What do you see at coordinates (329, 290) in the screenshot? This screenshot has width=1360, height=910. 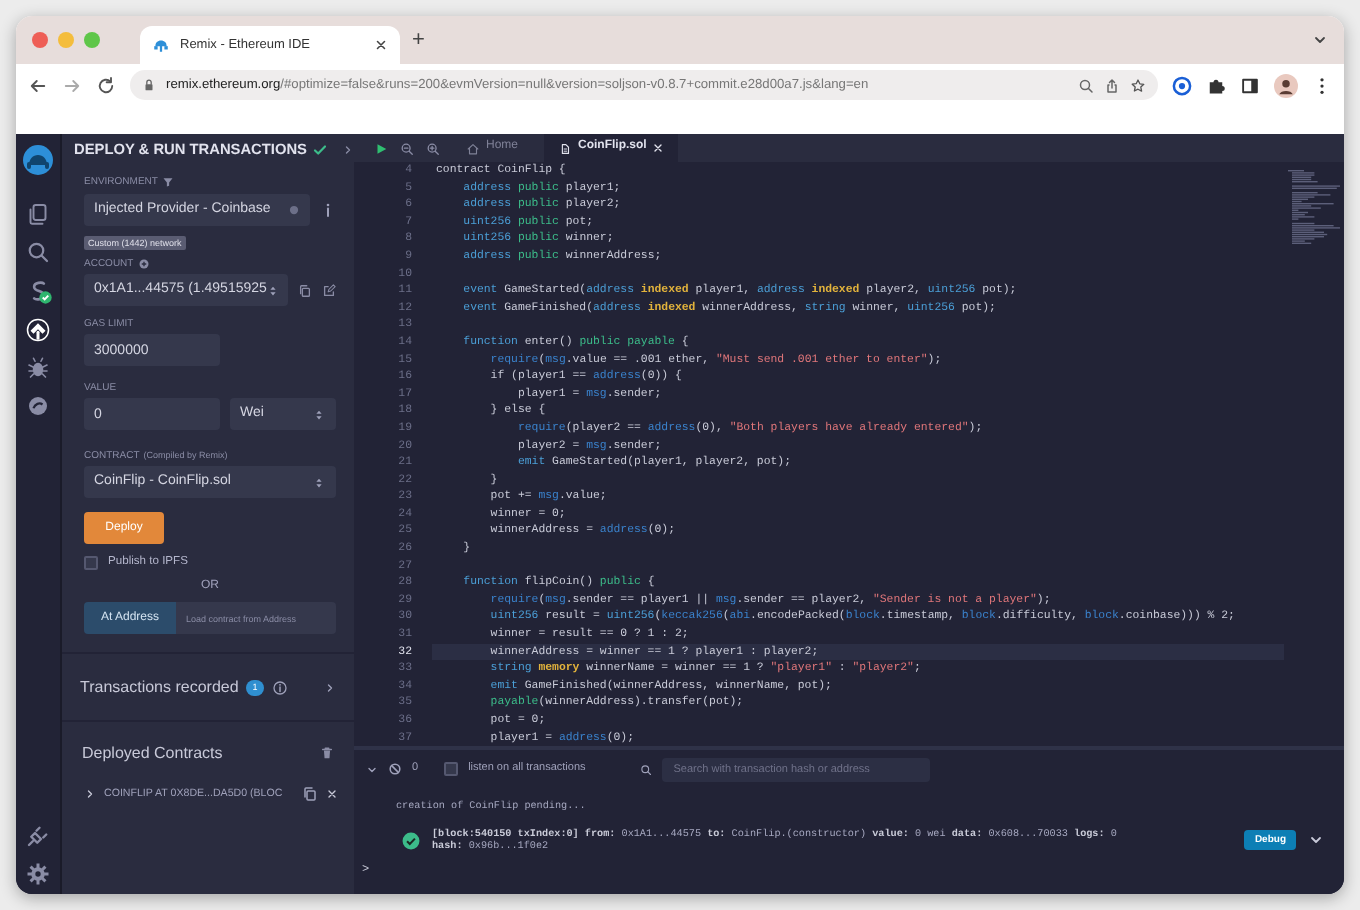 I see `edit-icon` at bounding box center [329, 290].